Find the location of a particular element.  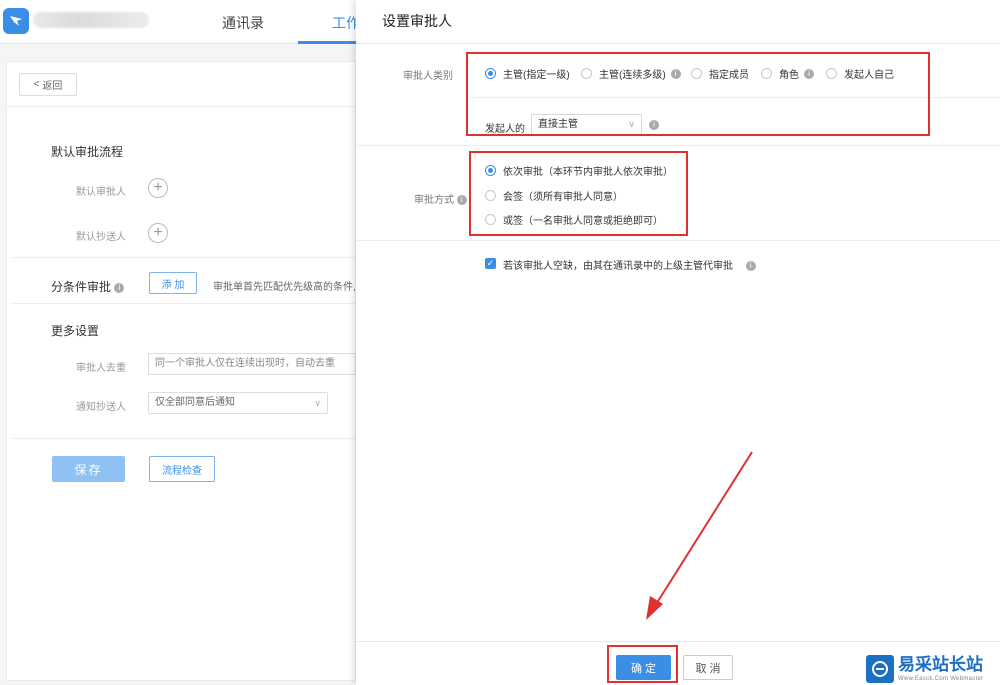

conditional-desc: 审批单首先匹配优先级高的条件, is located at coordinates (284, 287).